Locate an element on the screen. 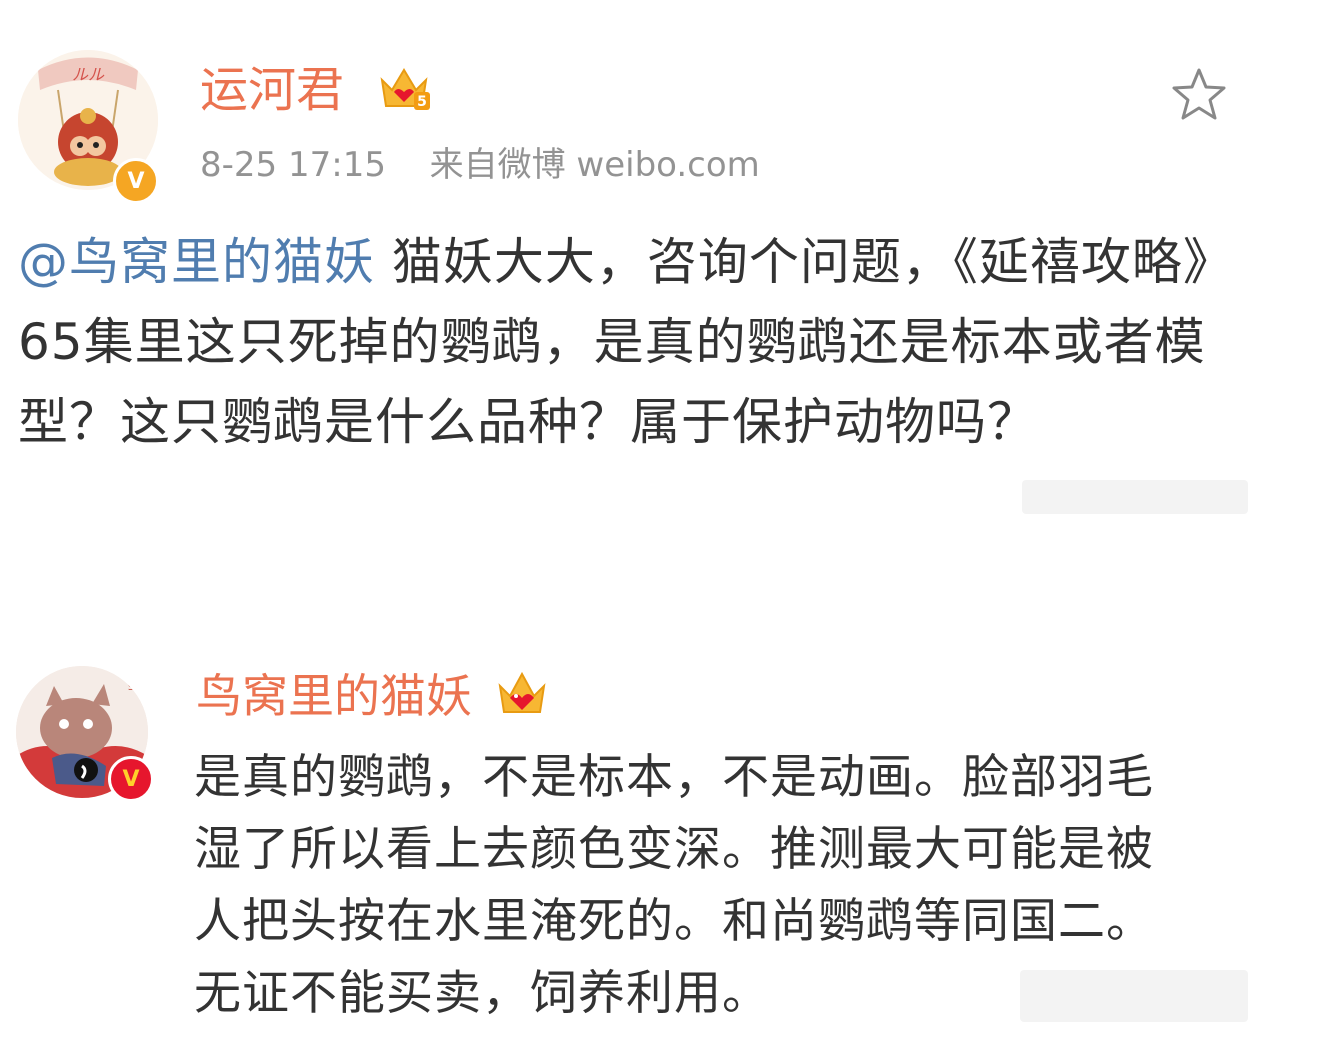  reply-username: 鸟窝里的猫妖 is located at coordinates (334, 696).